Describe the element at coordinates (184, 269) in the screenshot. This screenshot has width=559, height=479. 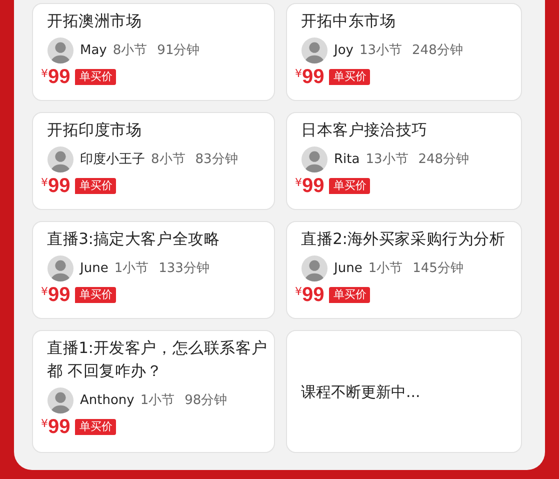
I see `duration: 133分钟` at that location.